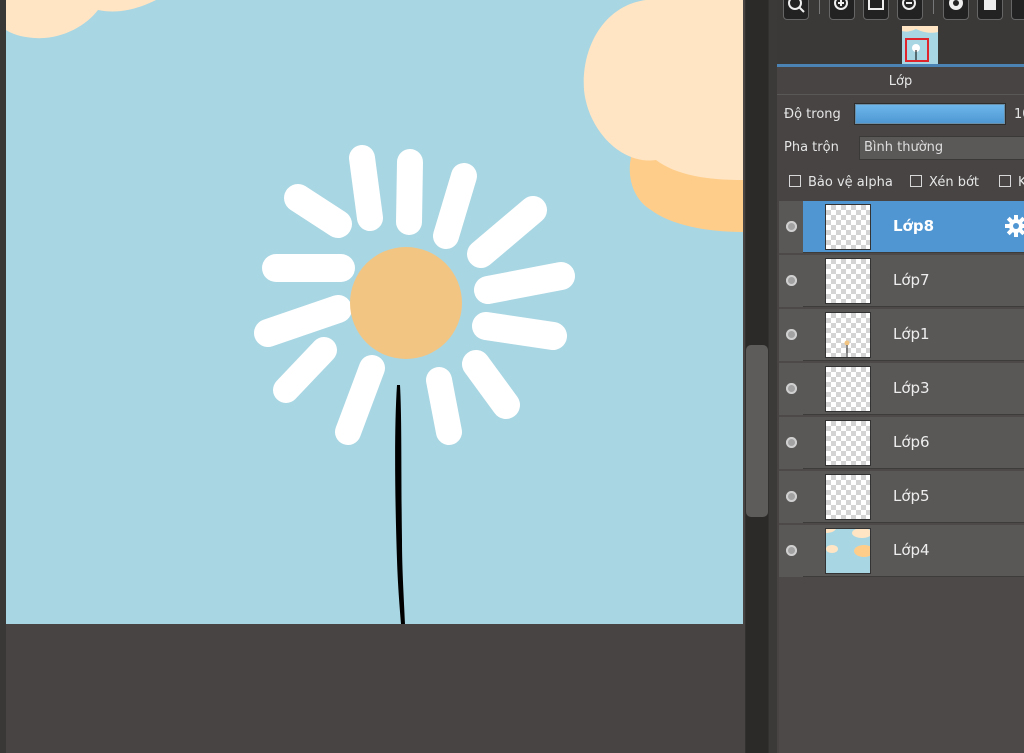  Describe the element at coordinates (911, 496) in the screenshot. I see `layer-name: Lớp5` at that location.